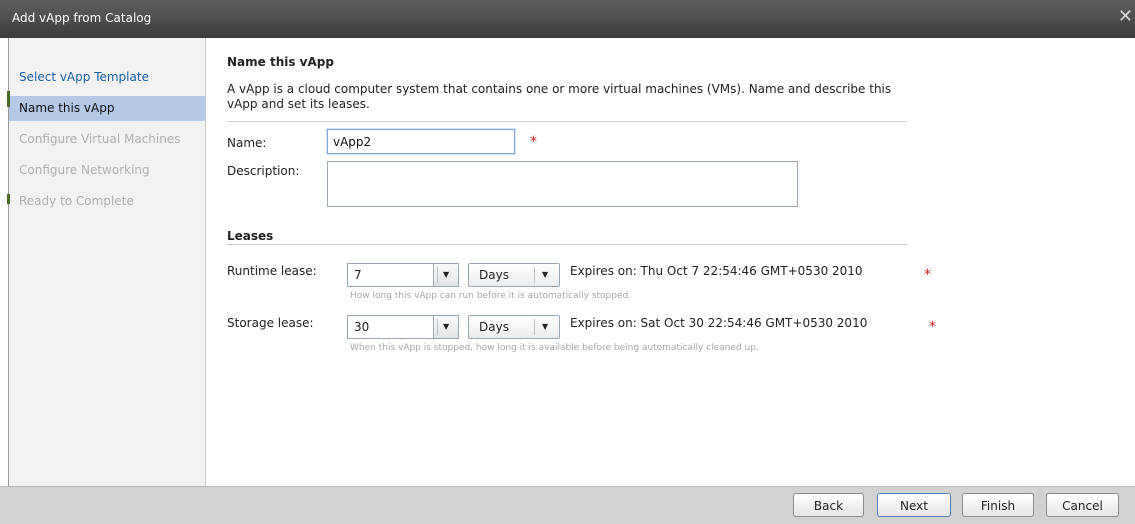 The height and width of the screenshot is (524, 1135). What do you see at coordinates (914, 505) in the screenshot?
I see `next-button: Next` at bounding box center [914, 505].